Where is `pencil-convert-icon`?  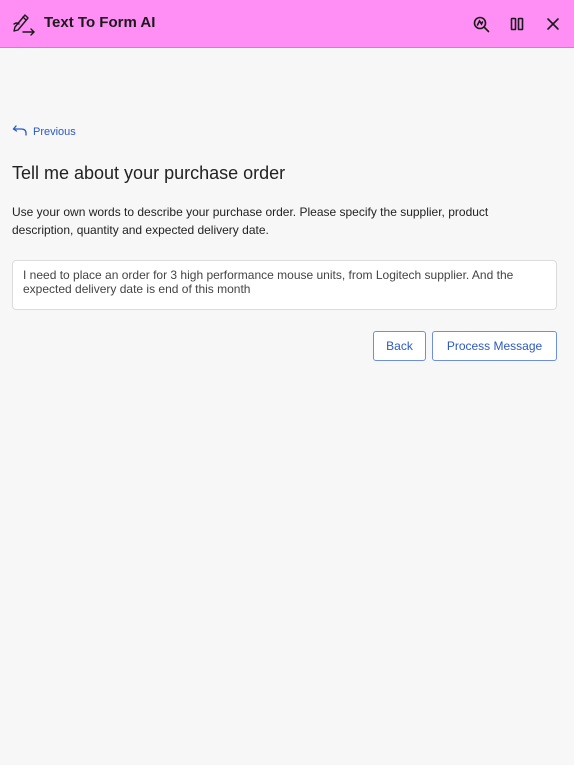
pencil-convert-icon is located at coordinates (24, 23).